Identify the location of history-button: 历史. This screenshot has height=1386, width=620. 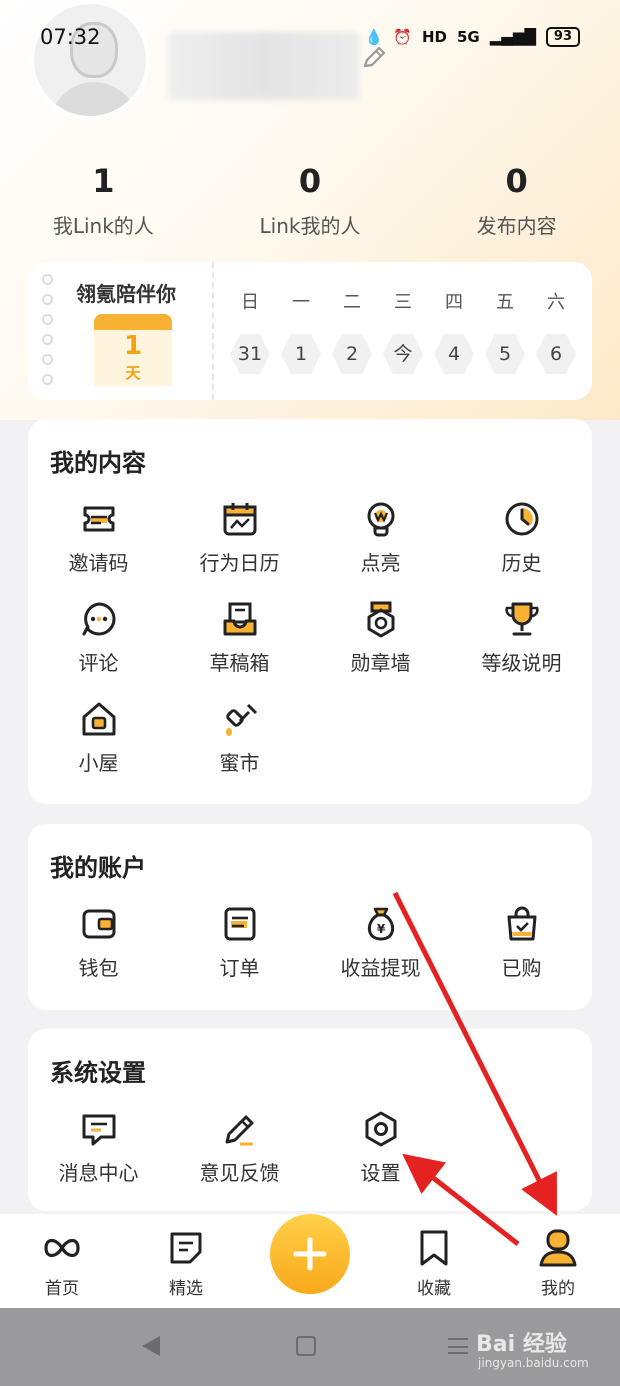
(521, 549).